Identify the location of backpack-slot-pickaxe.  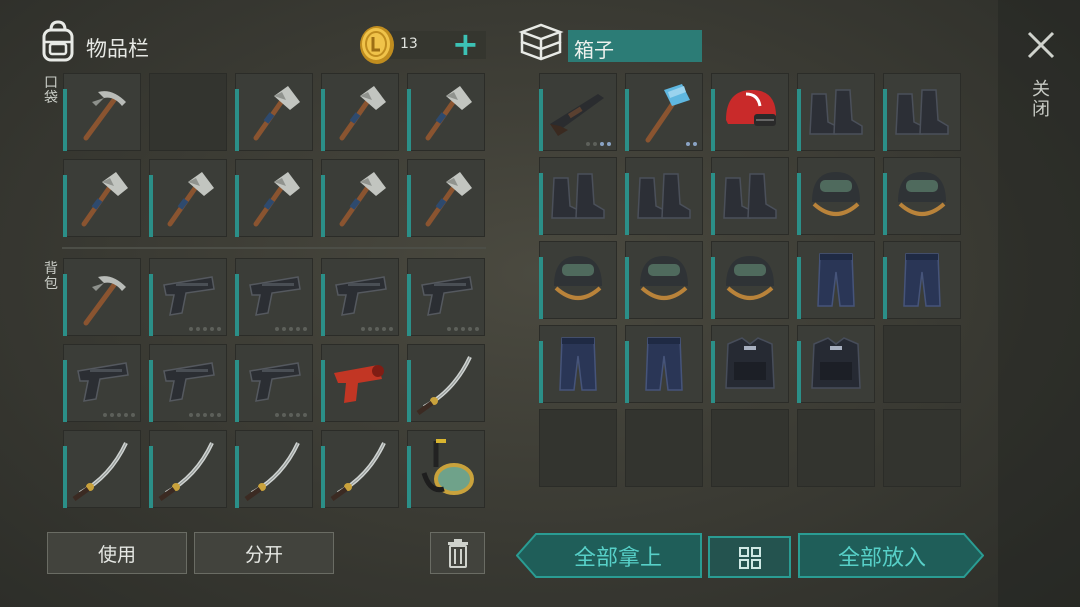
(102, 297).